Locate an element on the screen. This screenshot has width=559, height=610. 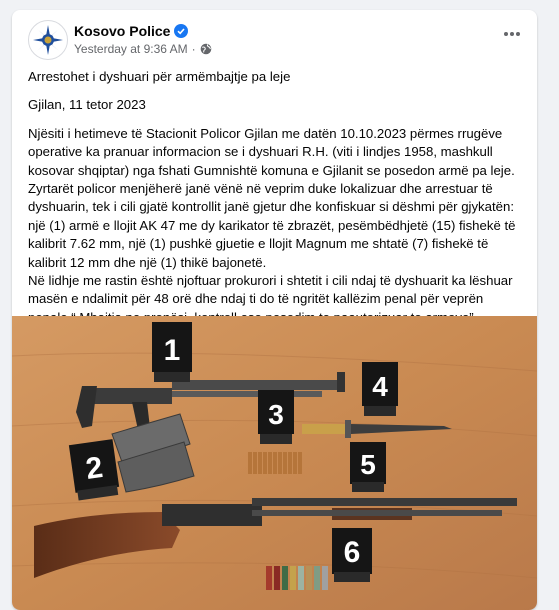
post-meta: Yesterday at 9:36 AM · is located at coordinates (143, 49).